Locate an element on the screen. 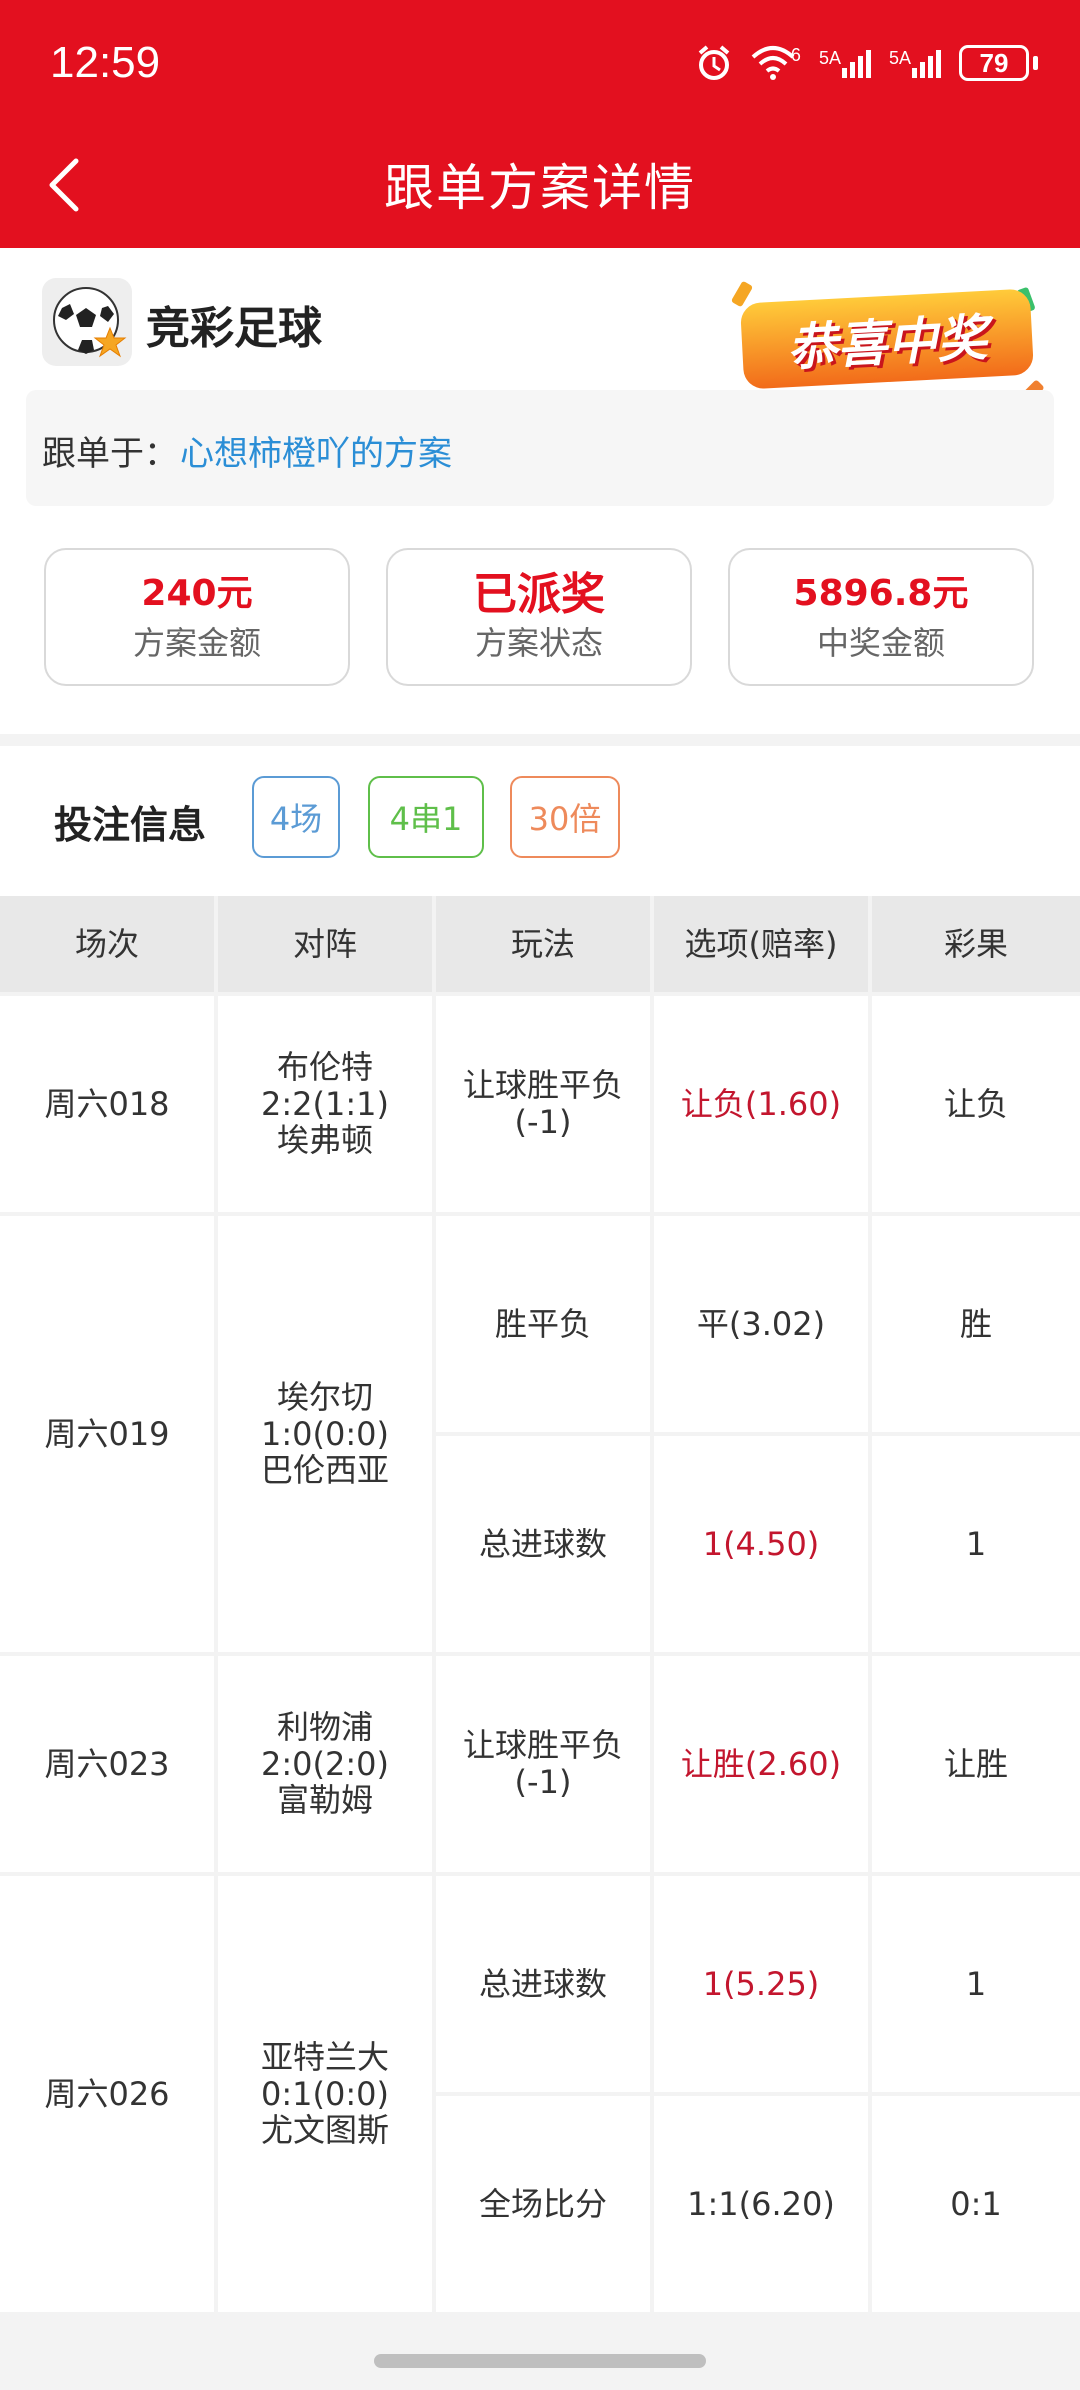 This screenshot has height=2390, width=1080. match-teams-cell: 埃尔切 1:0(0:0) 巴伦西亚 is located at coordinates (325, 1434).